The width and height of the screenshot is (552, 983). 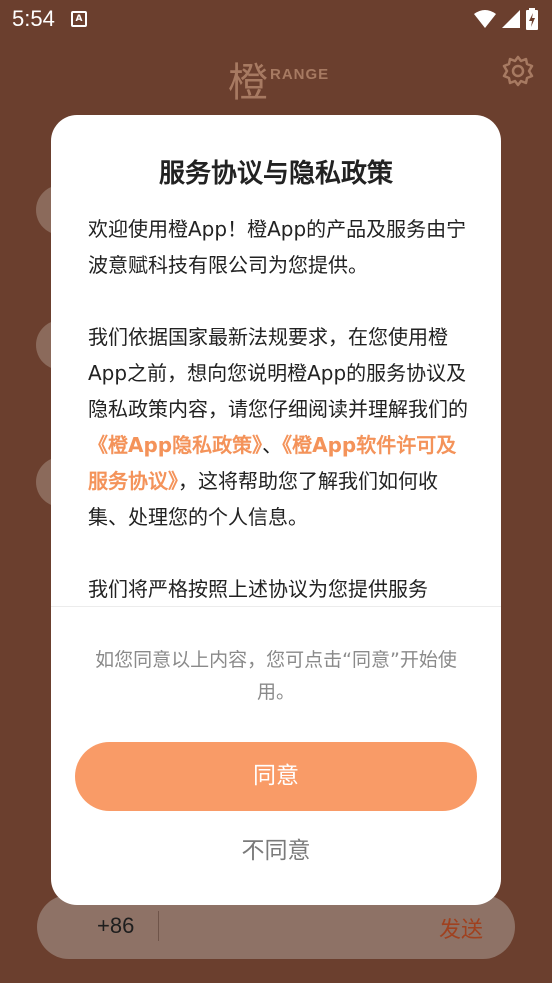 I want to click on app-logo-text: RANGE, so click(x=300, y=74).